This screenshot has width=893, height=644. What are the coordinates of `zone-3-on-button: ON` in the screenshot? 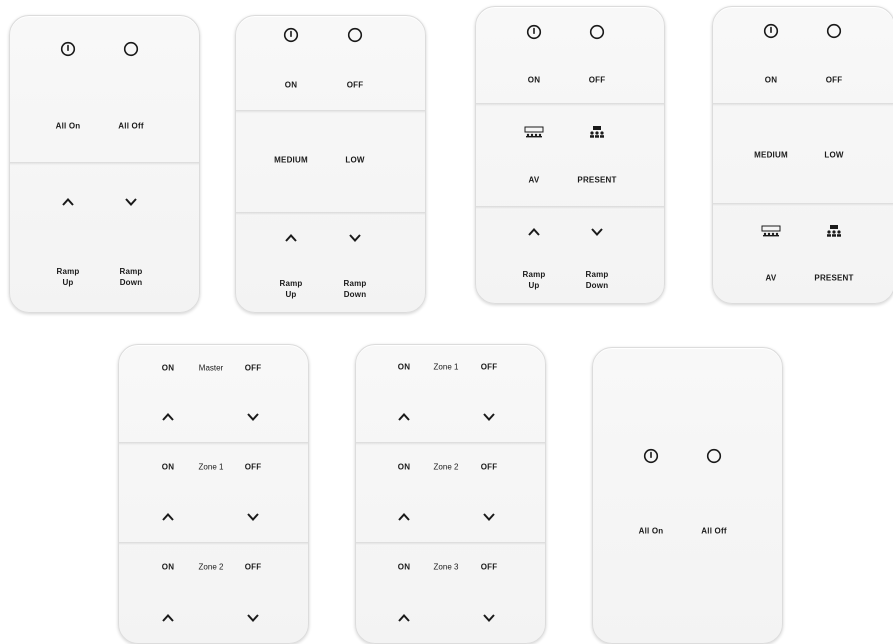 It's located at (404, 567).